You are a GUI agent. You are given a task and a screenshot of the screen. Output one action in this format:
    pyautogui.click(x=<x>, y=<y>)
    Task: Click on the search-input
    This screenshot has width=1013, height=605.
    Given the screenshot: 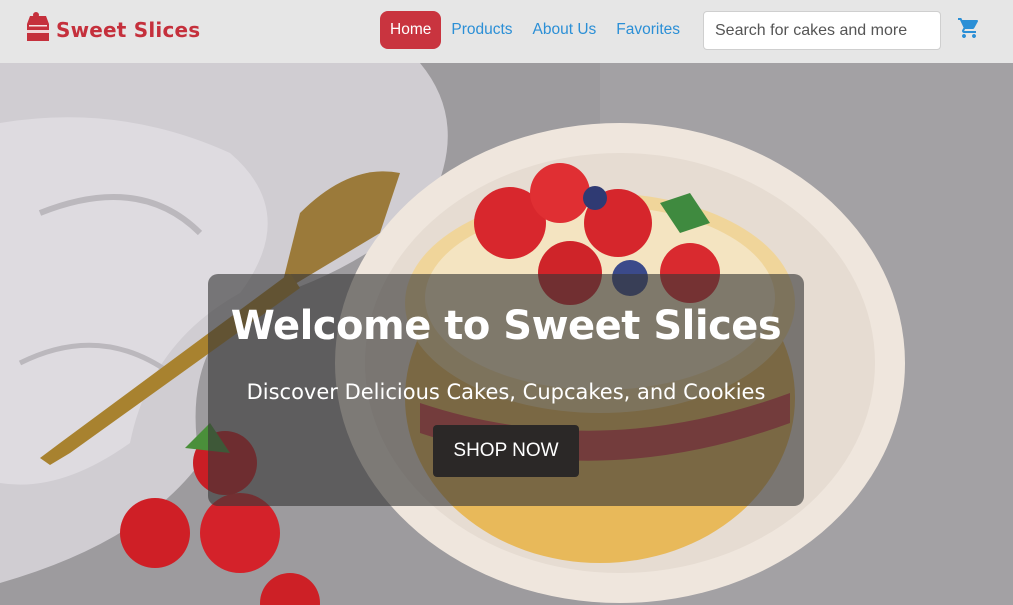 What is the action you would take?
    pyautogui.click(x=822, y=30)
    